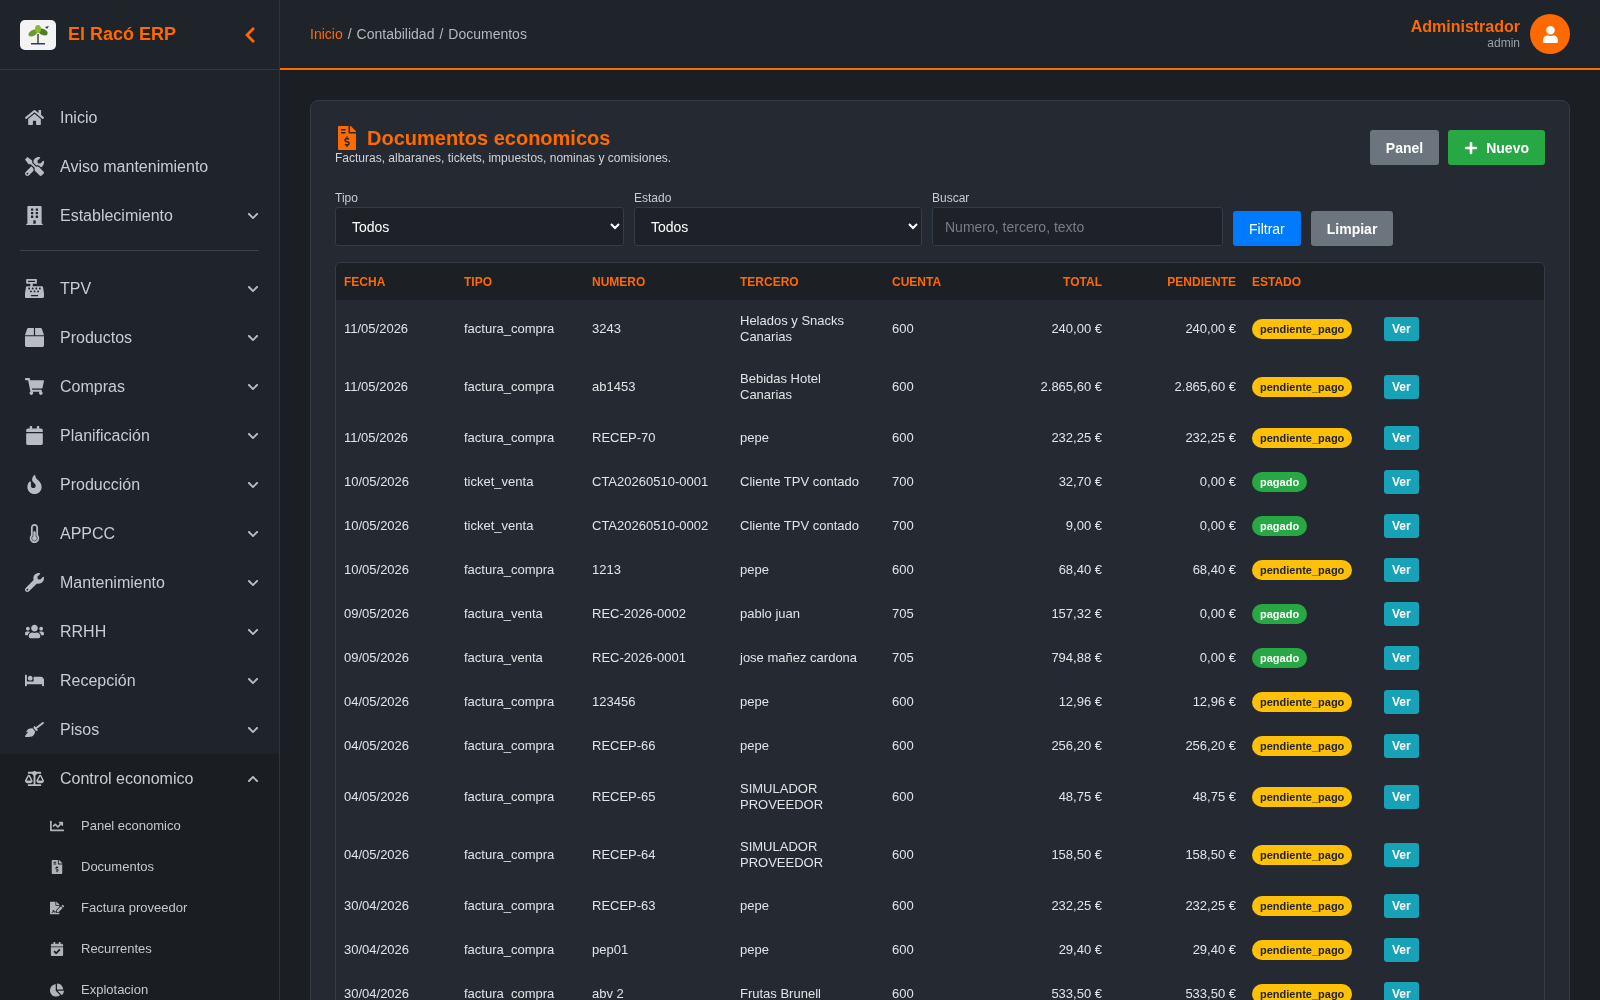 The width and height of the screenshot is (1600, 1000). I want to click on table-cell-text: 12,96 €, so click(1214, 702).